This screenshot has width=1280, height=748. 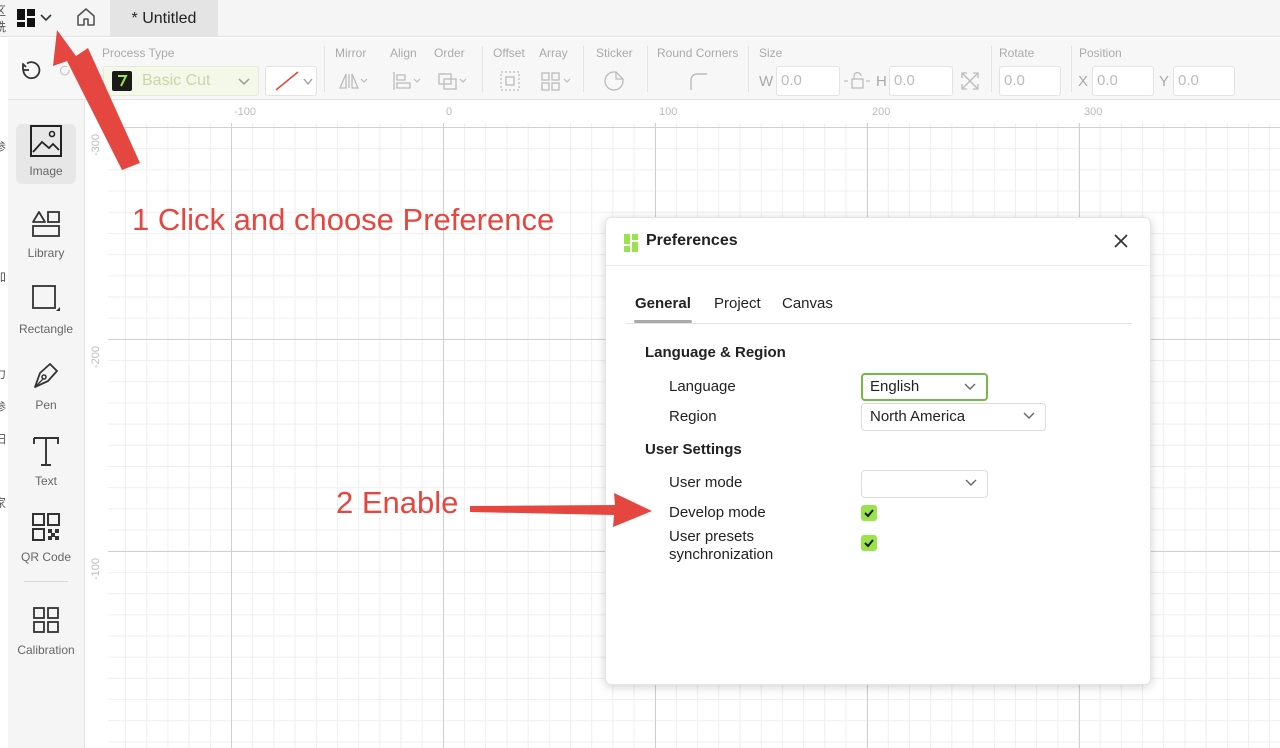 What do you see at coordinates (31, 71) in the screenshot?
I see `undo-icon` at bounding box center [31, 71].